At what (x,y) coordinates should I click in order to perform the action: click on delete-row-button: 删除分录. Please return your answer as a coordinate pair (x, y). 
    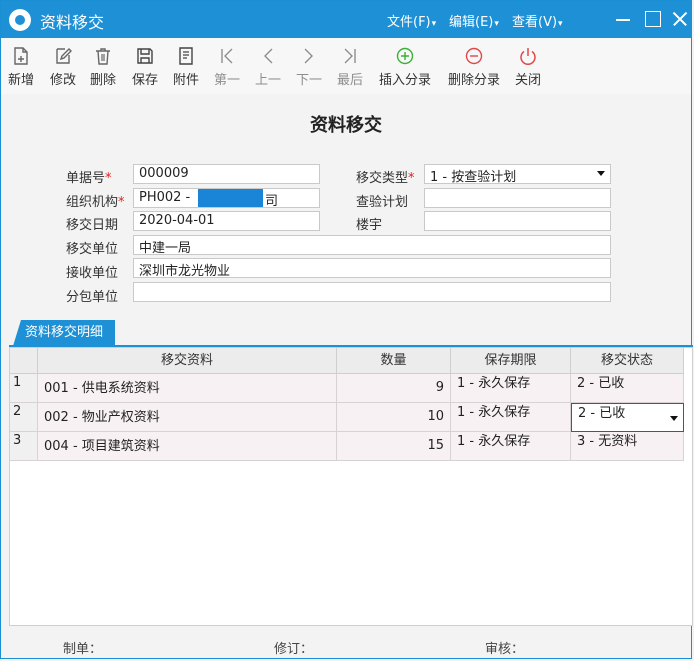
    Looking at the image, I should click on (474, 67).